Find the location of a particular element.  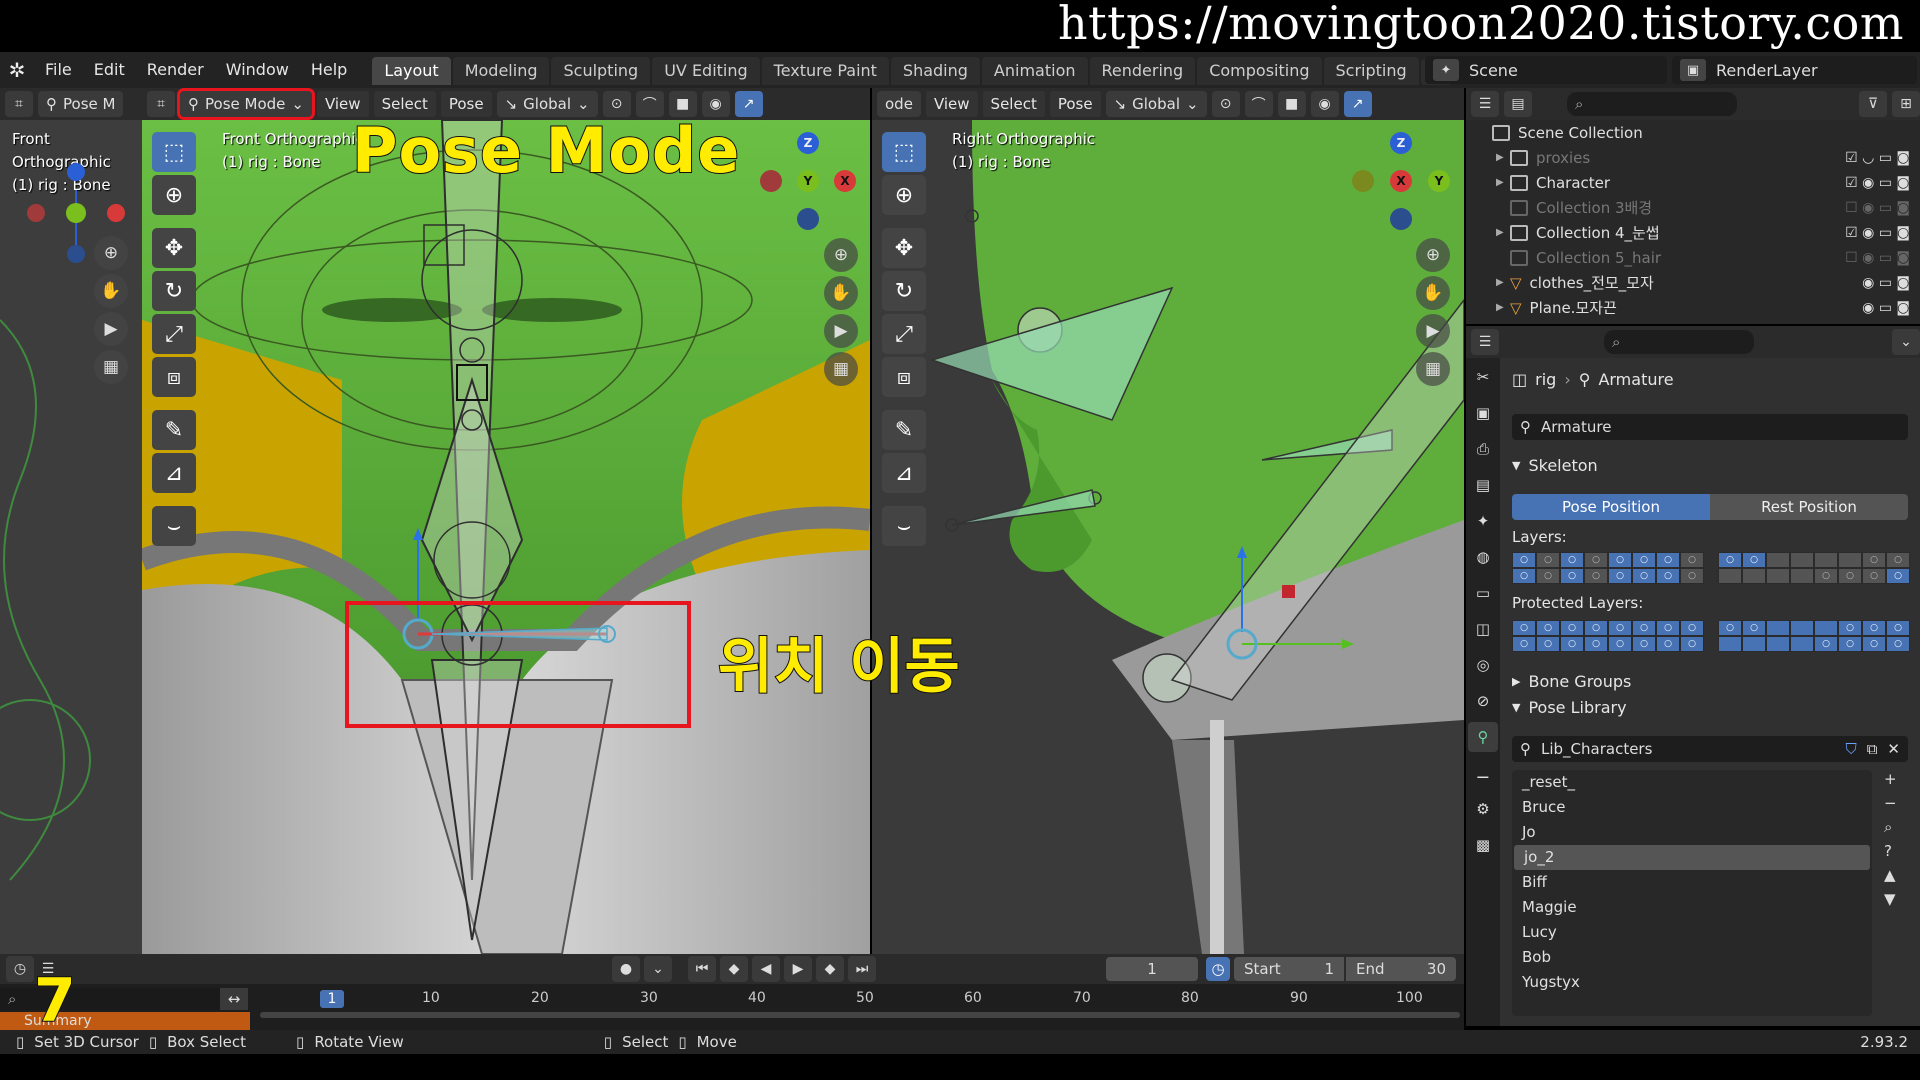

list-item-selected: jo_2 is located at coordinates (1692, 857).